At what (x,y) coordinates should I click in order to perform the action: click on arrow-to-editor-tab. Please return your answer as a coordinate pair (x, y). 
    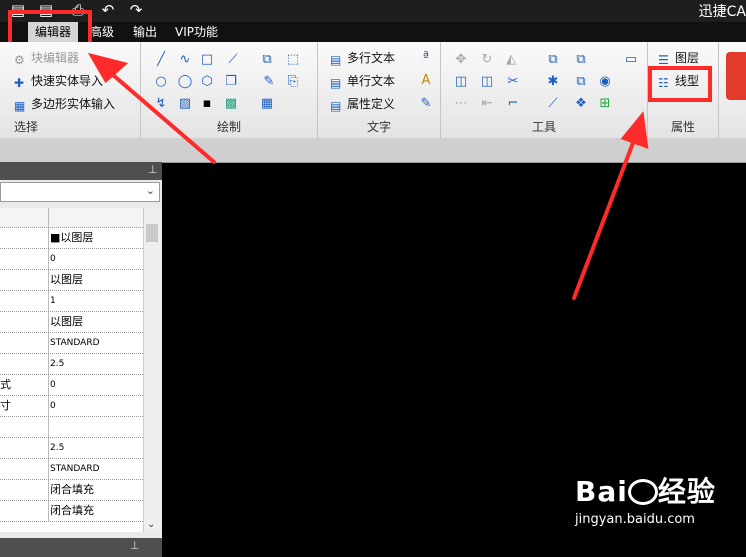
    Looking at the image, I should click on (159, 115).